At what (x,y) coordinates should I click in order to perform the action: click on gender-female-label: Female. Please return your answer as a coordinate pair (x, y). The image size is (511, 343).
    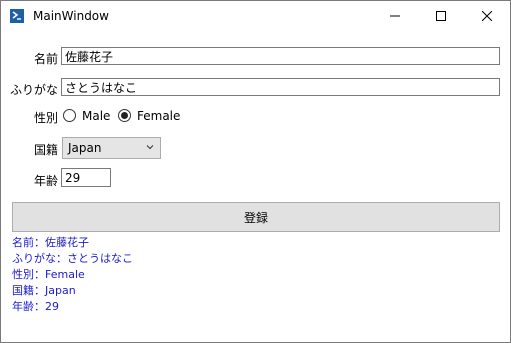
    Looking at the image, I should click on (158, 116).